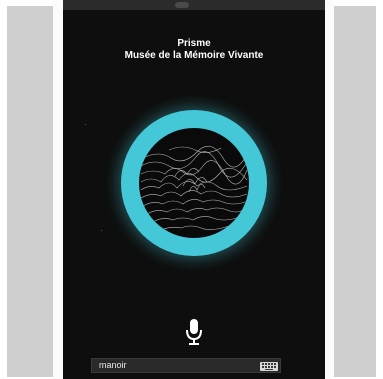 The width and height of the screenshot is (383, 379). What do you see at coordinates (329, 189) in the screenshot?
I see `right-bezel` at bounding box center [329, 189].